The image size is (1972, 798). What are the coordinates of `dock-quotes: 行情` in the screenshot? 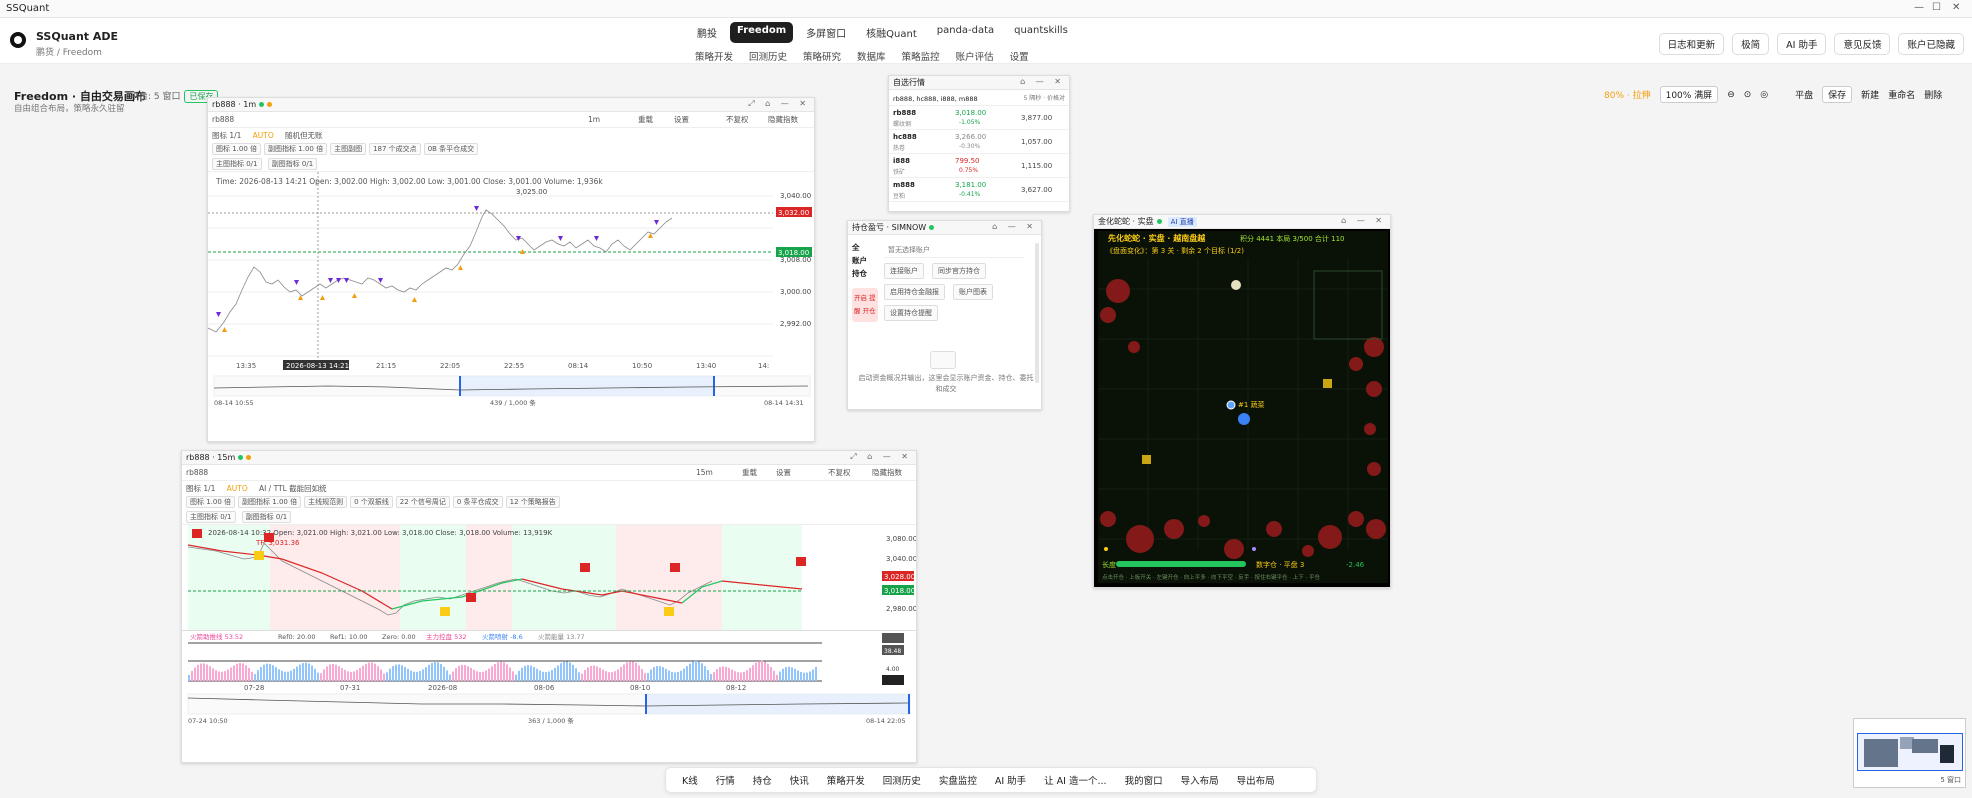 It's located at (725, 780).